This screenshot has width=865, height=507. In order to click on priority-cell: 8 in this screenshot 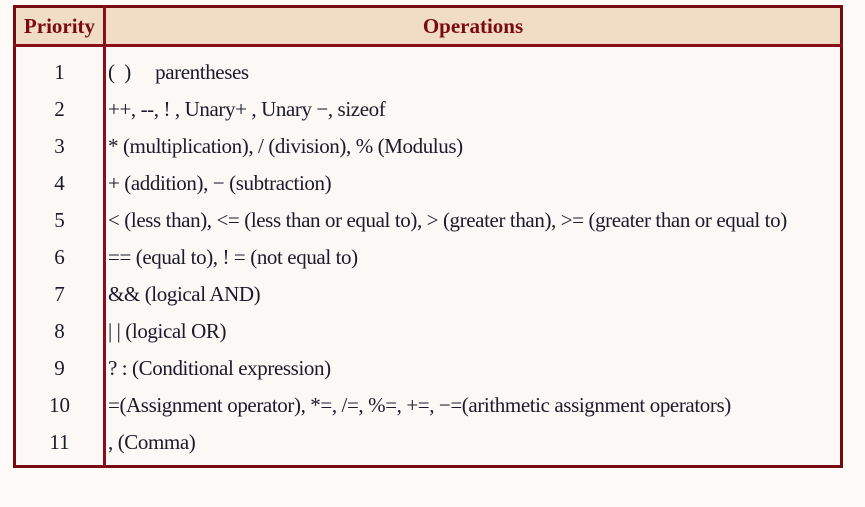, I will do `click(60, 331)`.